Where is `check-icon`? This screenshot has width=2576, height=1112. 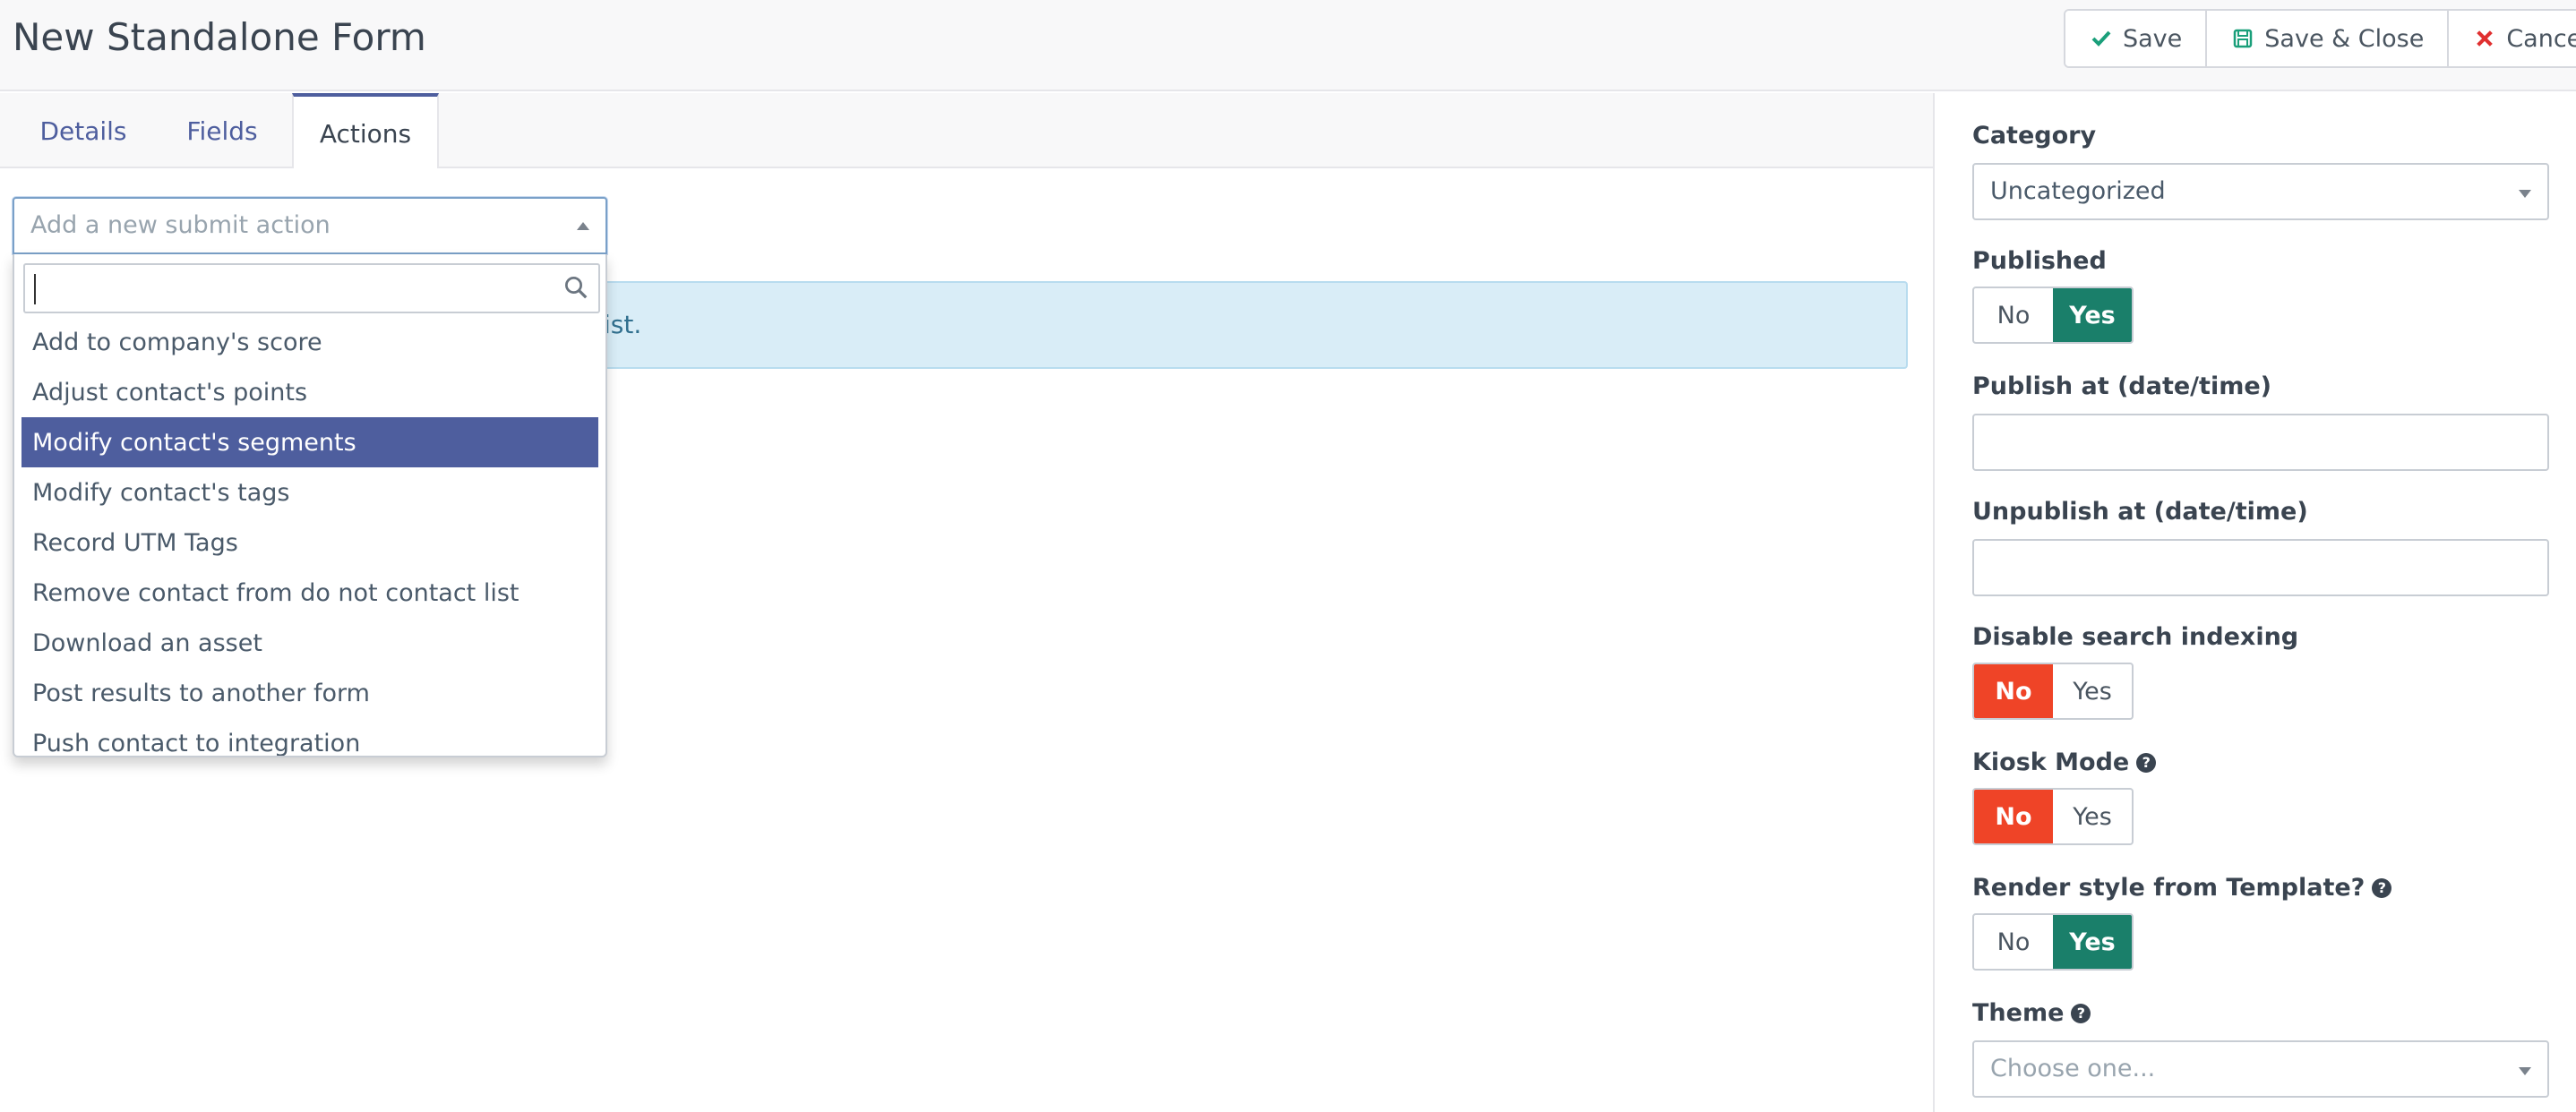
check-icon is located at coordinates (2101, 38).